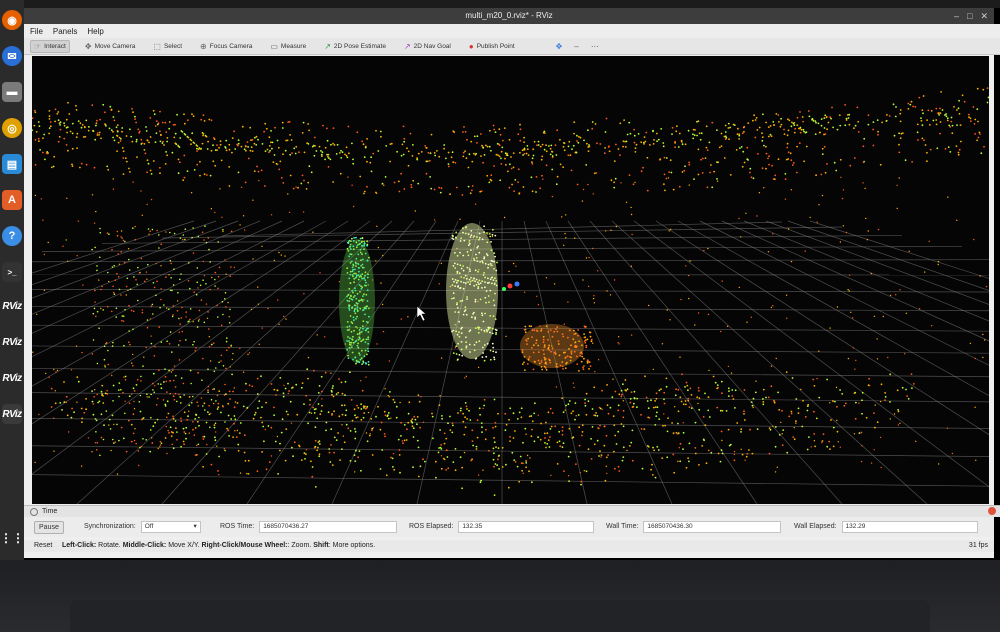 The width and height of the screenshot is (1000, 632). What do you see at coordinates (500, 4) in the screenshot?
I see `system-top-bar` at bounding box center [500, 4].